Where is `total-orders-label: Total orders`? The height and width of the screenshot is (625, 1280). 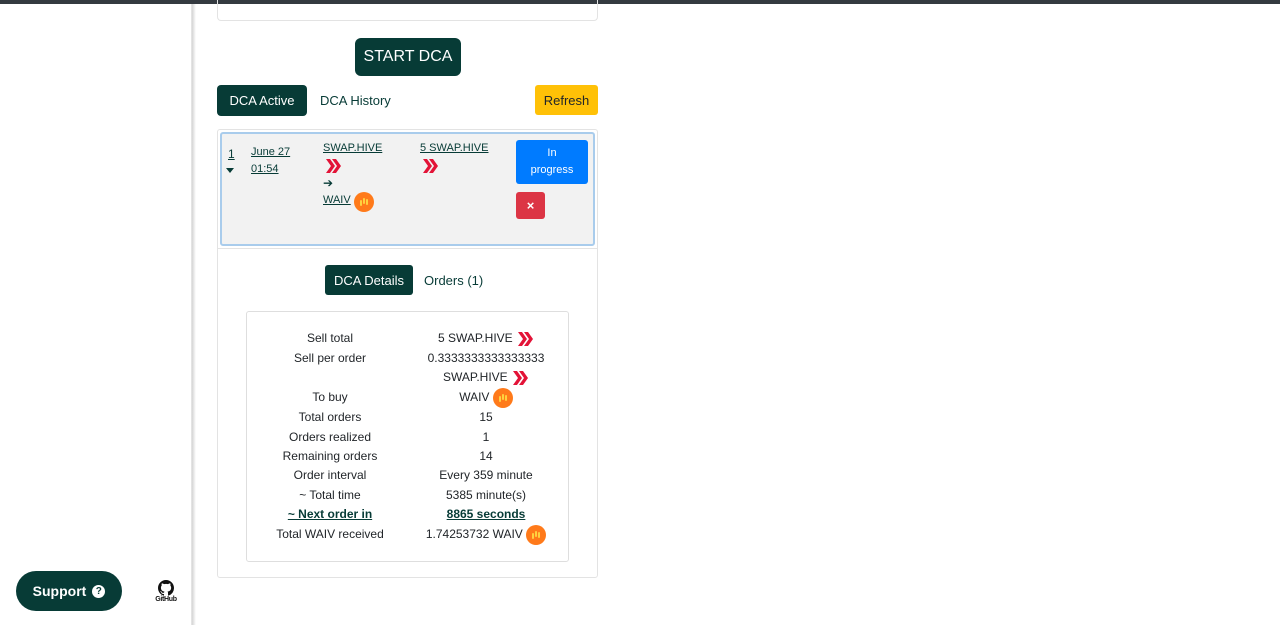
total-orders-label: Total orders is located at coordinates (330, 417).